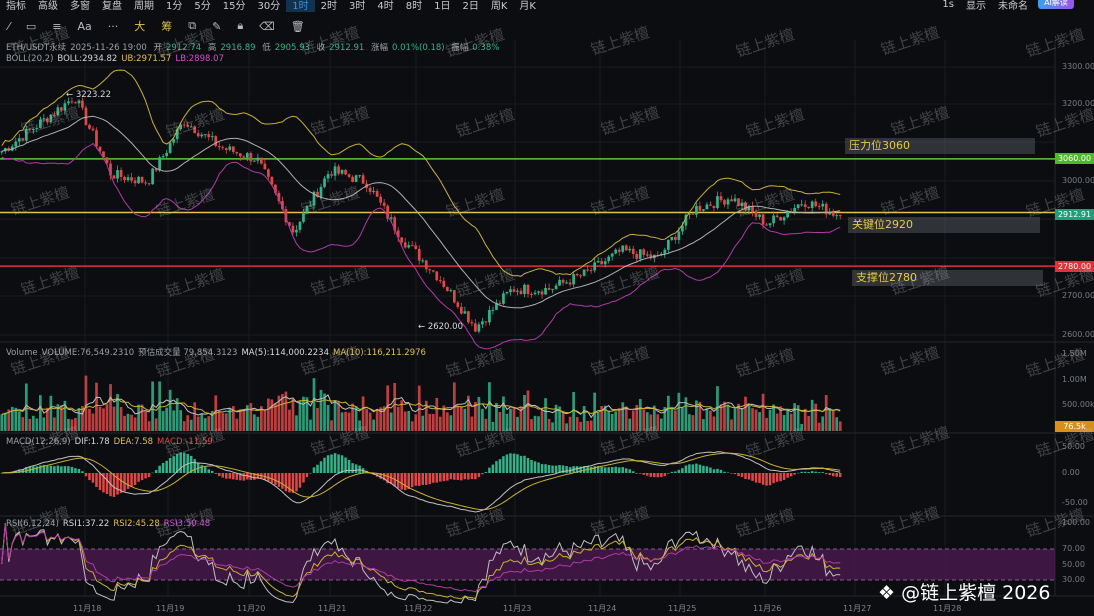 The image size is (1094, 616). I want to click on price-tick: 3300.00, so click(1078, 66).